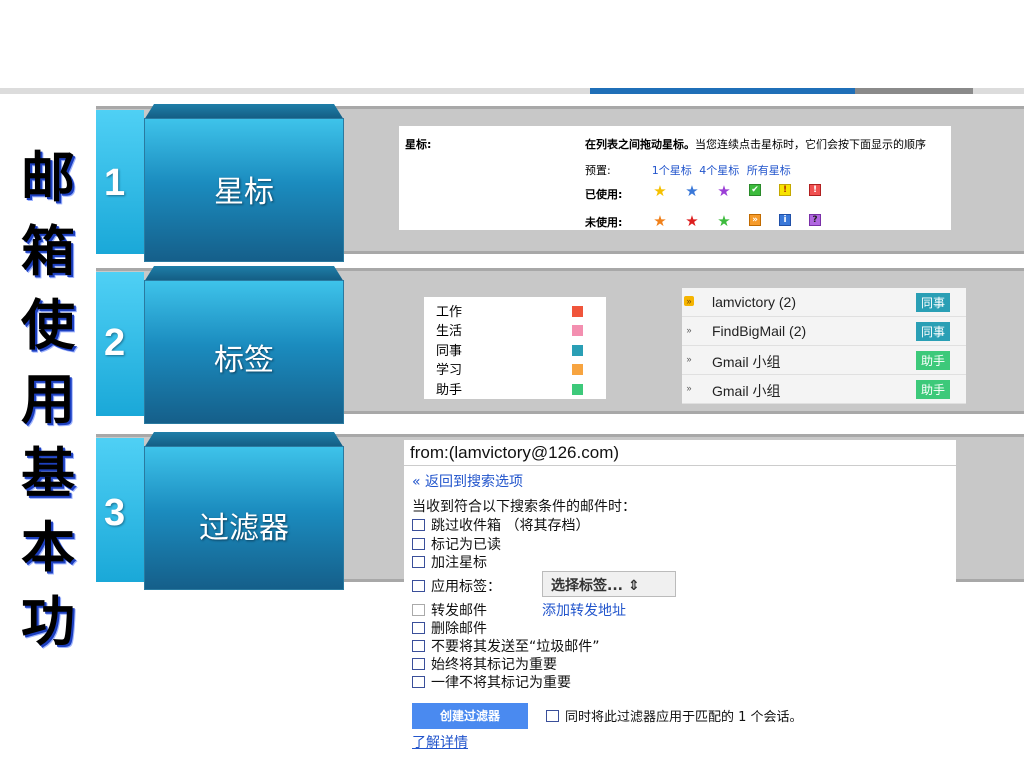  Describe the element at coordinates (598, 170) in the screenshot. I see `presets-label: 预置:` at that location.